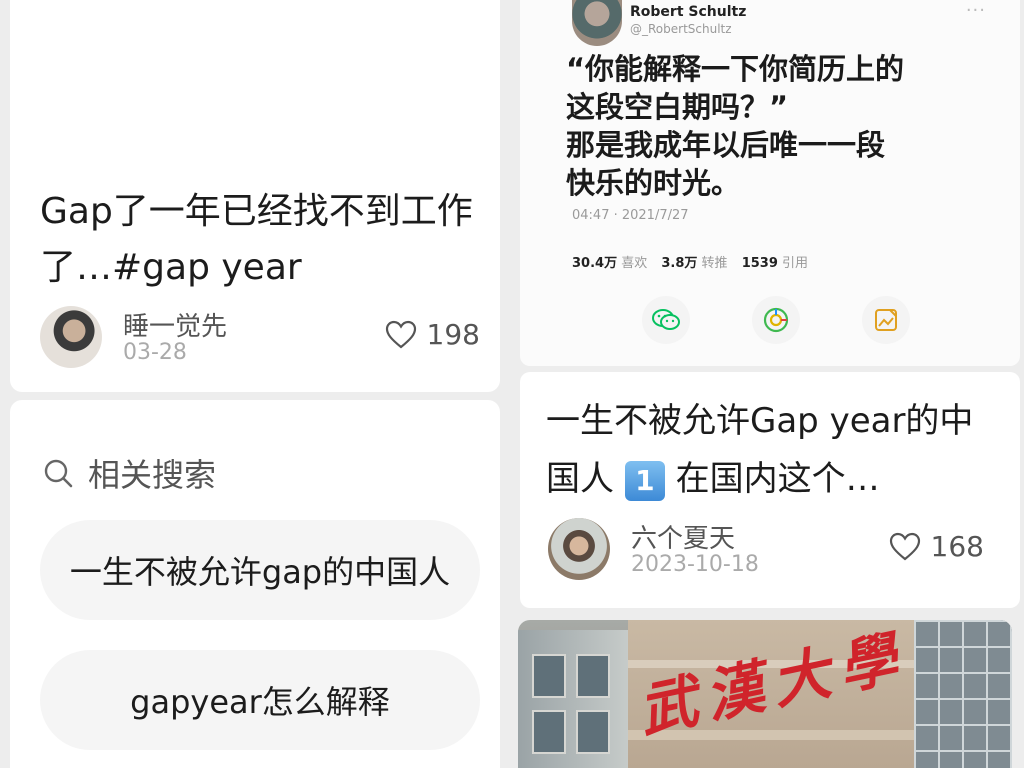 The image size is (1024, 768). What do you see at coordinates (679, 263) in the screenshot?
I see `stat-value: 3.8万` at bounding box center [679, 263].